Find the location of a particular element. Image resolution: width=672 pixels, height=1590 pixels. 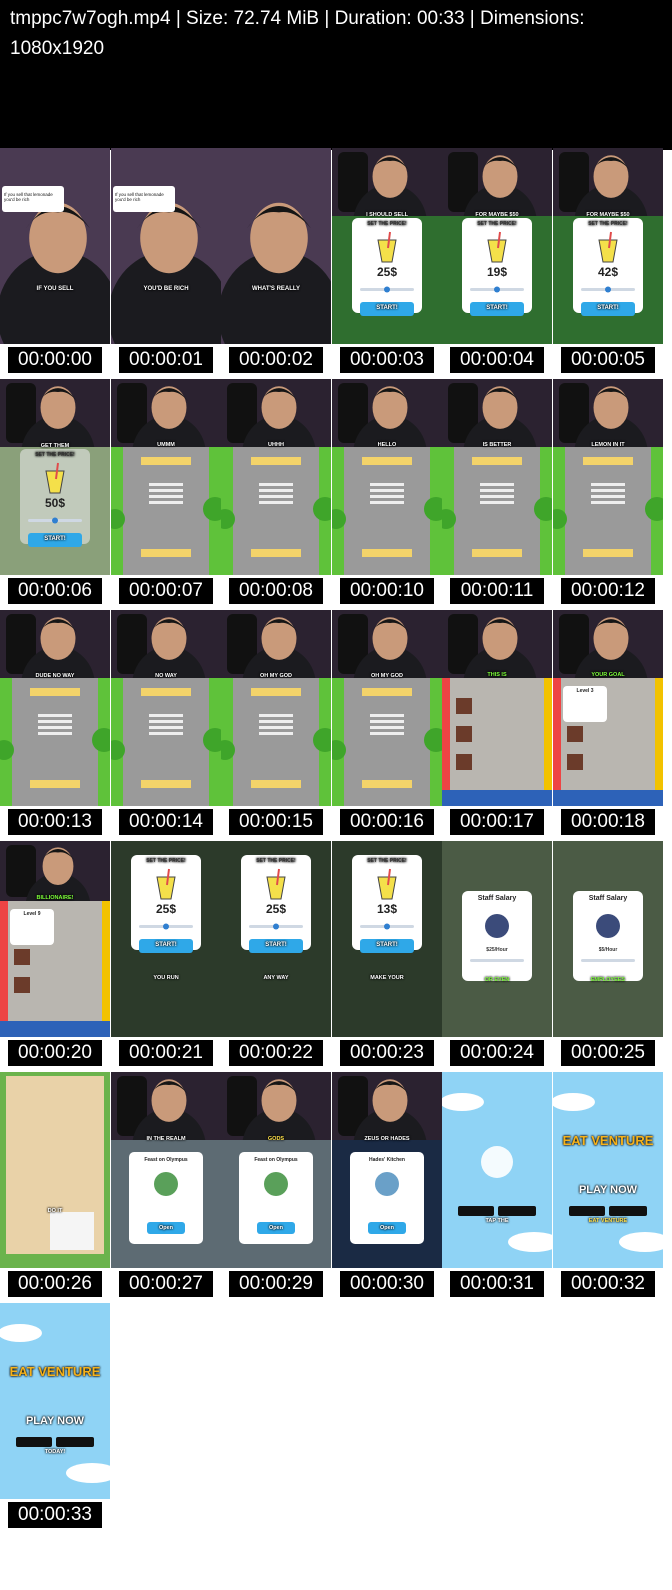

video-thumbnail: SET THE PRICE! 25$ START! ANY WAY is located at coordinates (276, 939).